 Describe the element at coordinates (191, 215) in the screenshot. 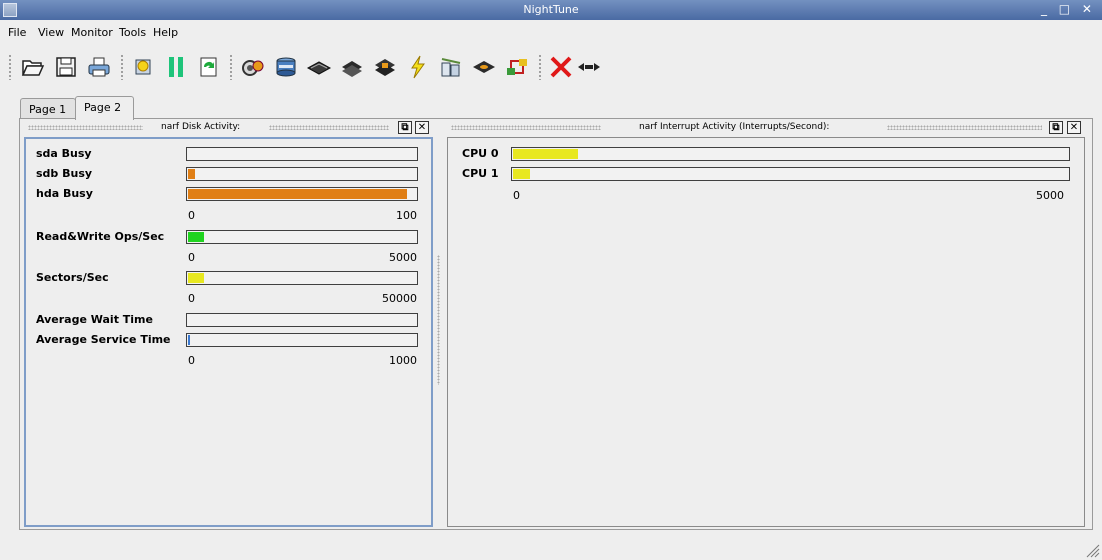

I see `busy-scale-min: 0` at that location.